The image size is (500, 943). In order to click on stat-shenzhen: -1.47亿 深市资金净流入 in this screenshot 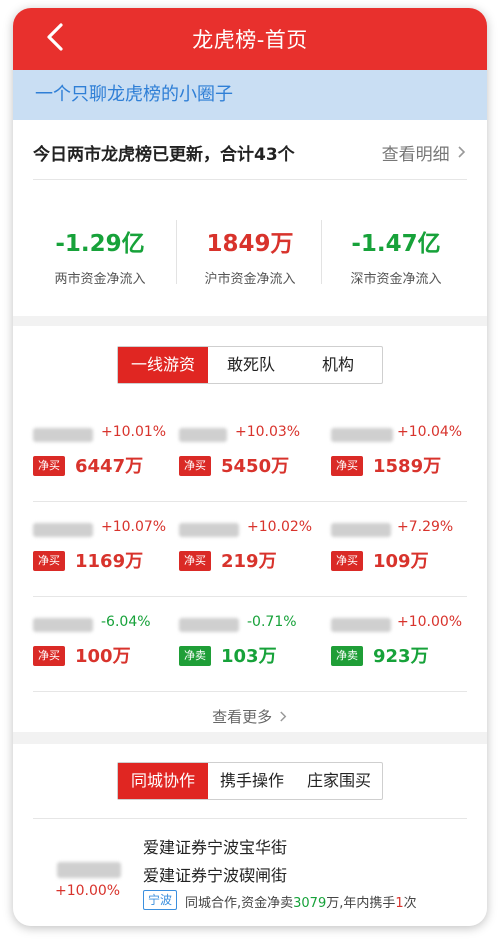, I will do `click(396, 248)`.